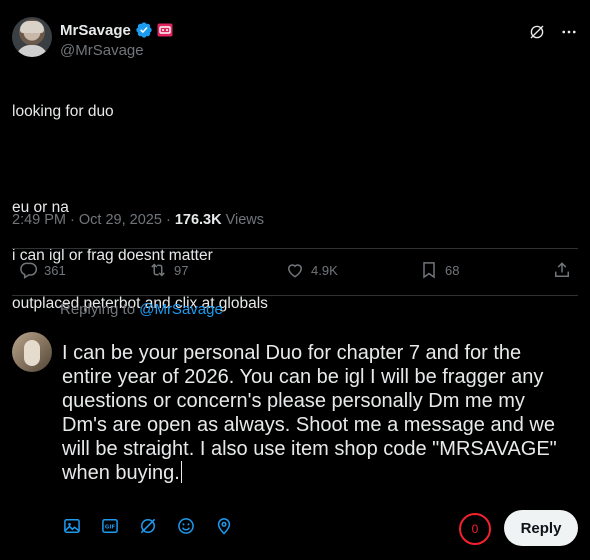 The width and height of the screenshot is (590, 560). I want to click on replying-to: Replying to @MrSavage, so click(141, 309).